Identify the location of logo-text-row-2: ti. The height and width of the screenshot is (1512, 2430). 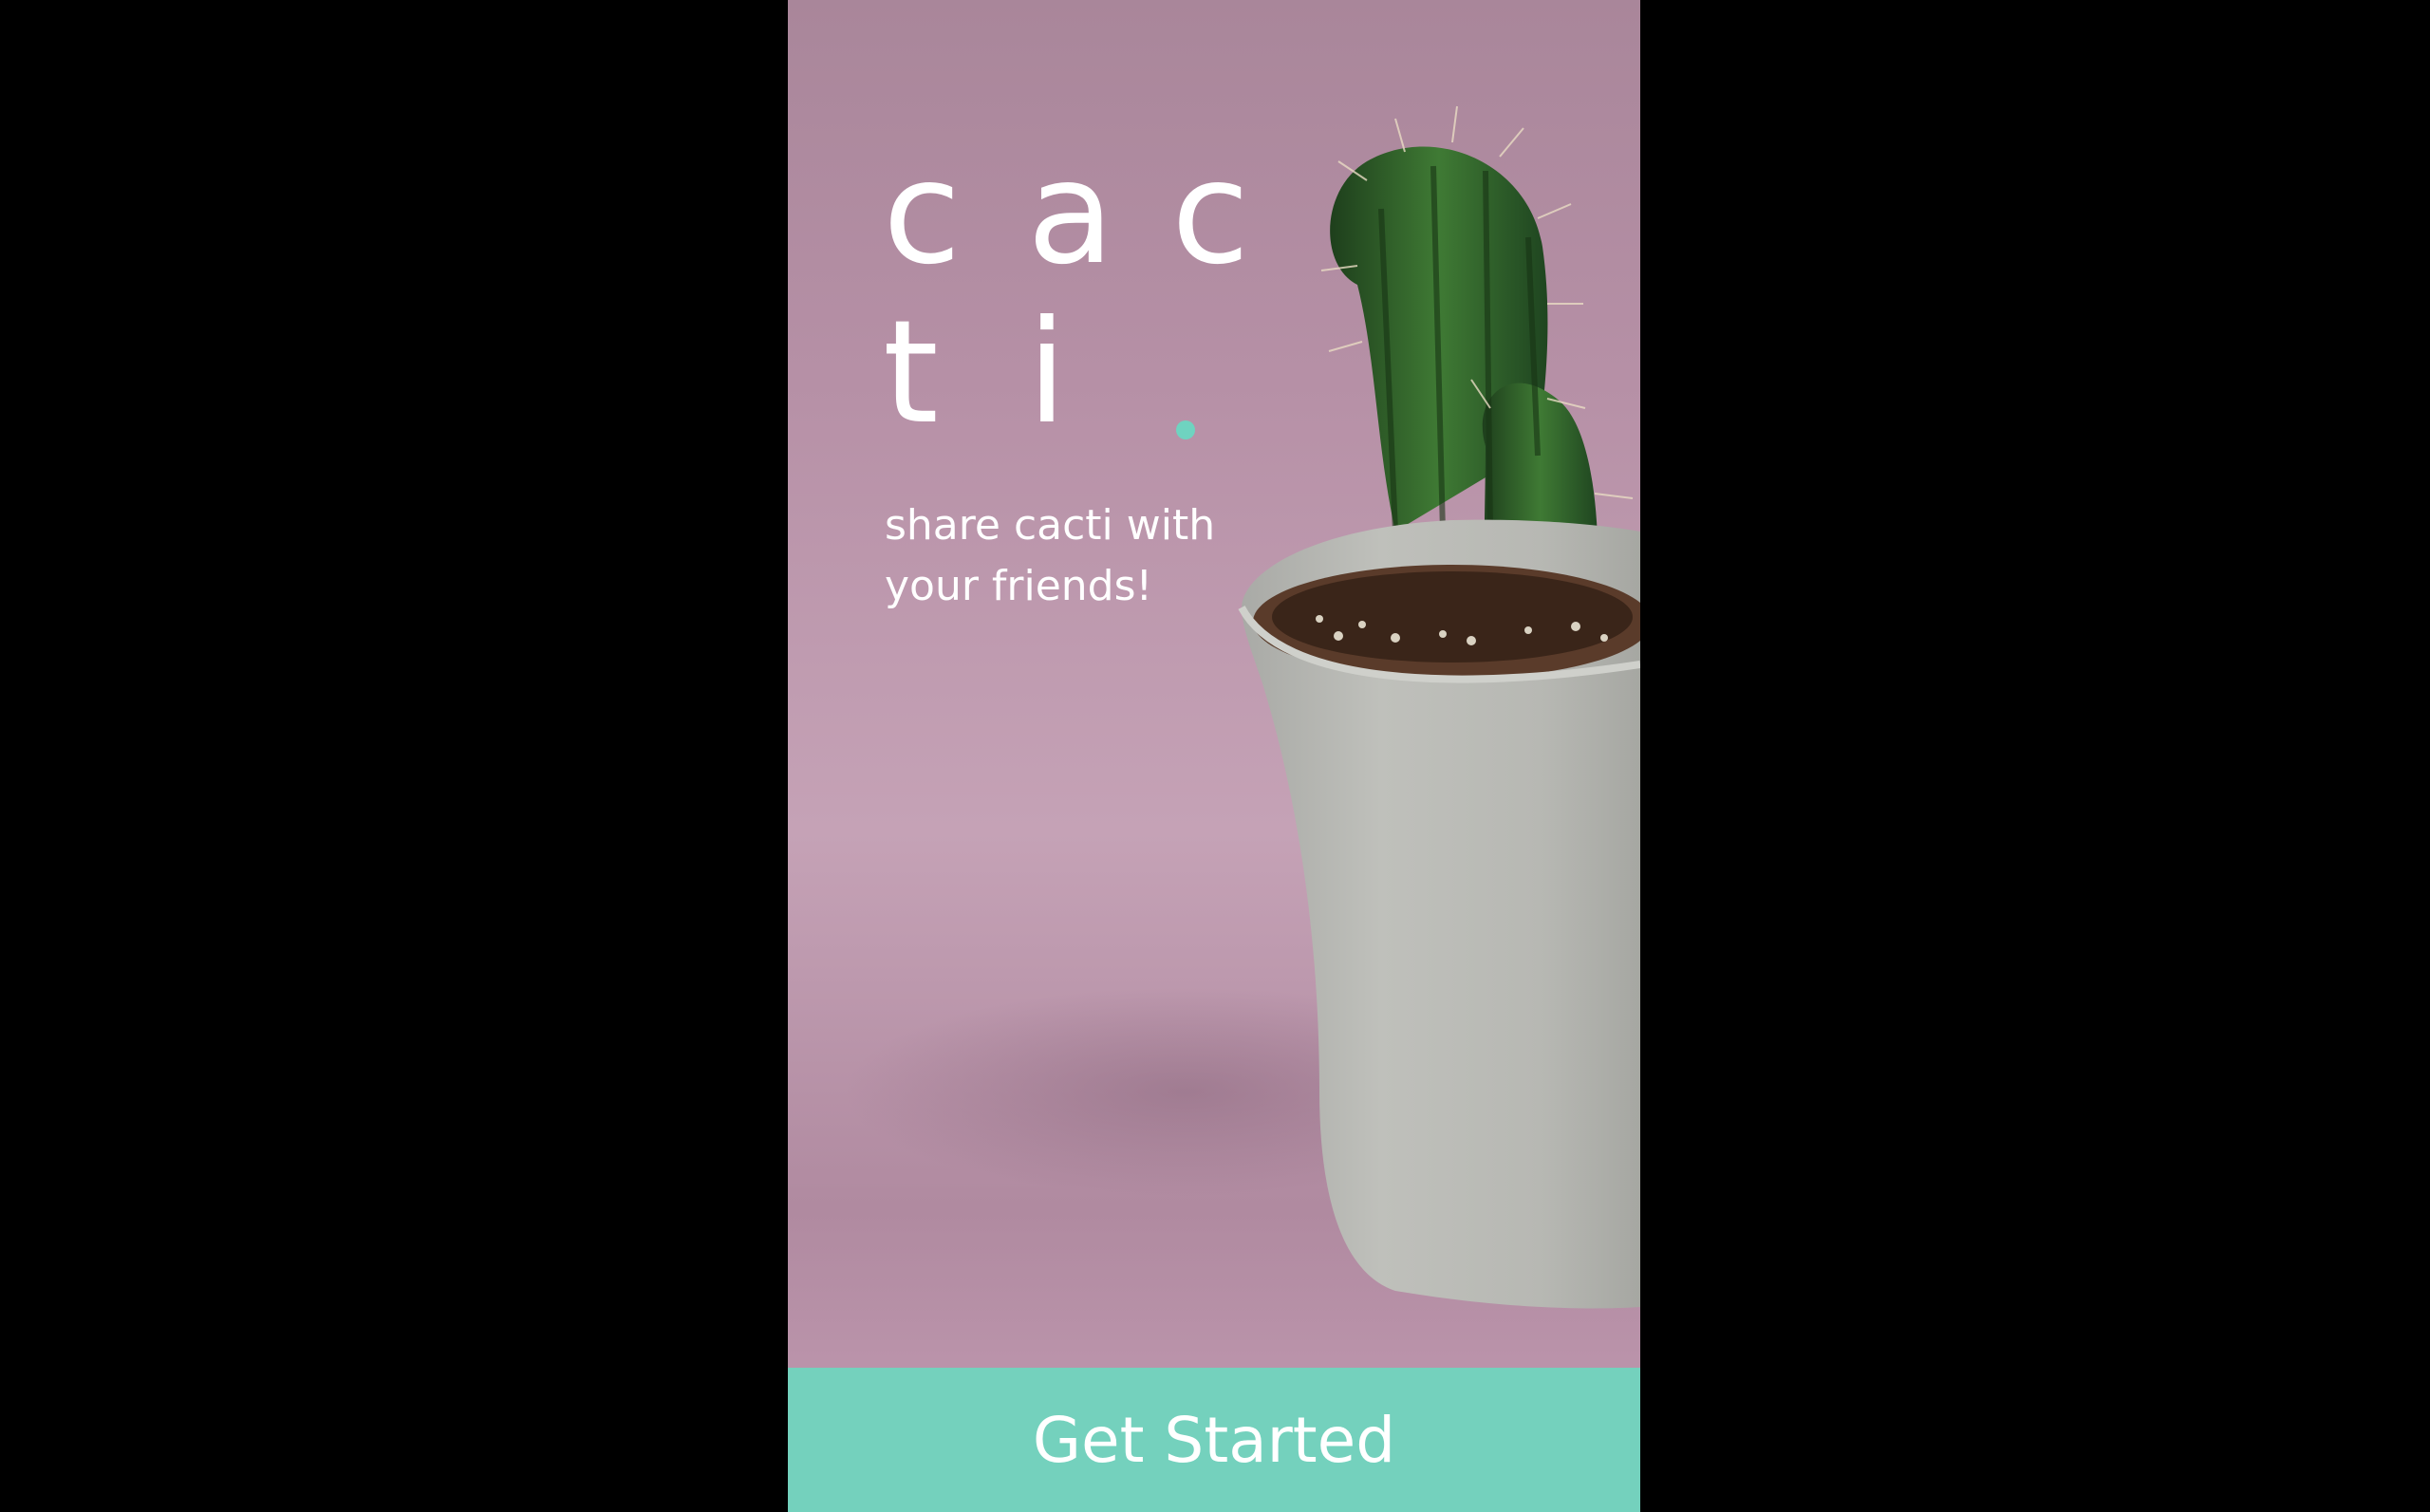
(1027, 373).